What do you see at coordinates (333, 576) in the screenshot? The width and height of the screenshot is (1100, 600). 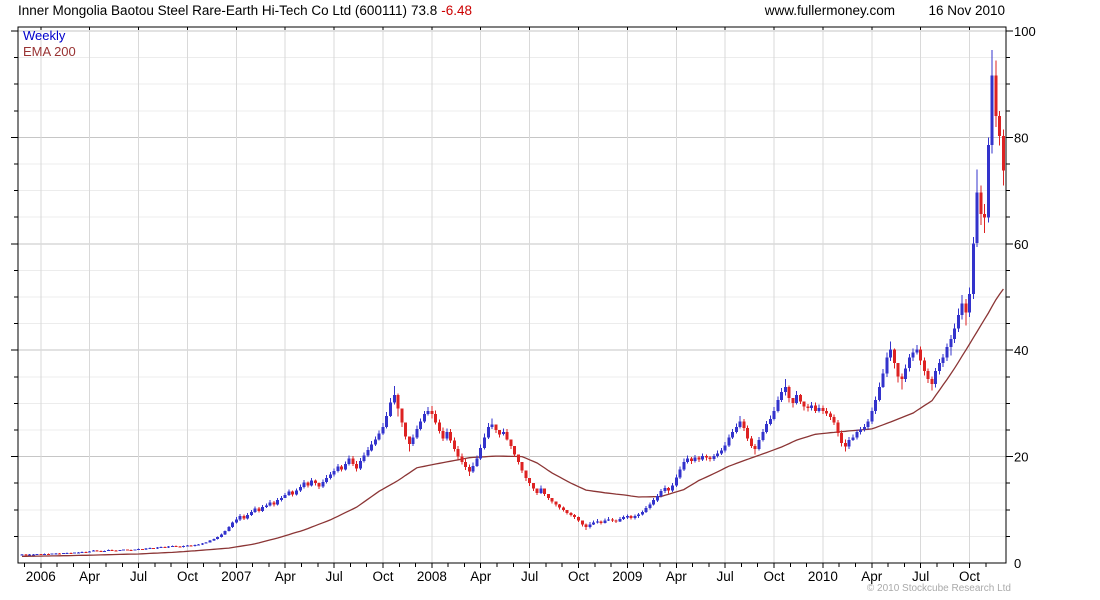 I see `x-tick-label: Jul` at bounding box center [333, 576].